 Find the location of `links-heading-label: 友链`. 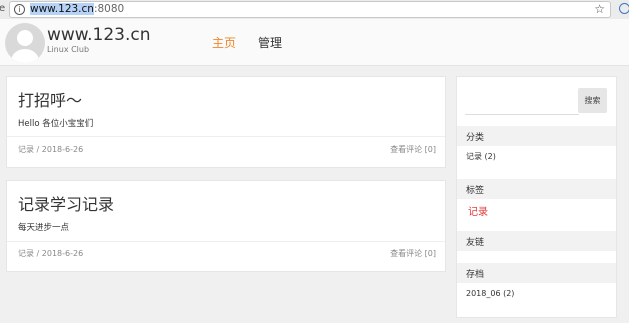

links-heading-label: 友链 is located at coordinates (475, 243).